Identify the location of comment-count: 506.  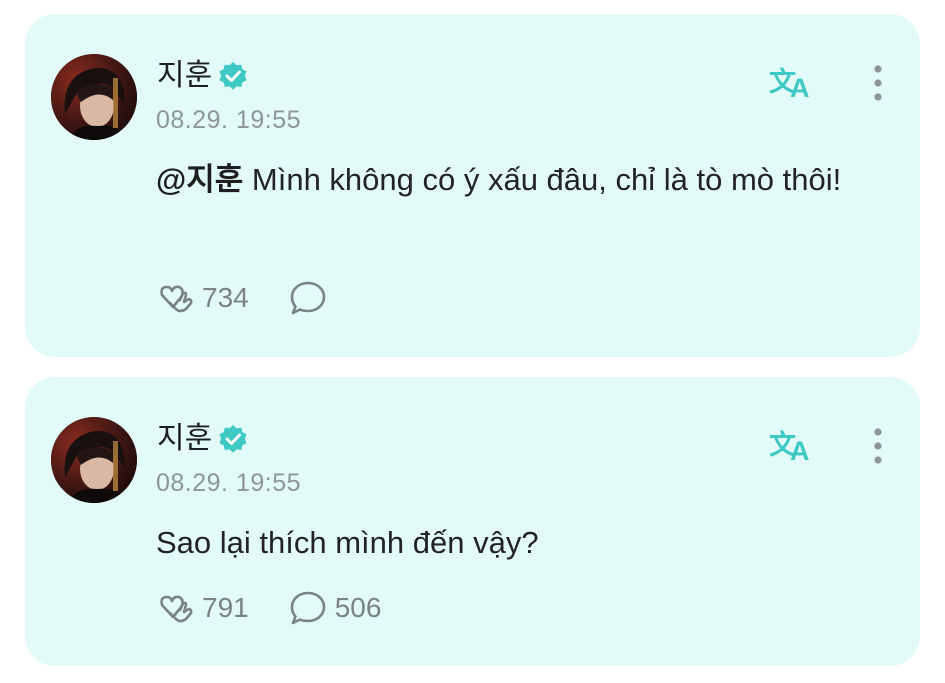
(358, 607).